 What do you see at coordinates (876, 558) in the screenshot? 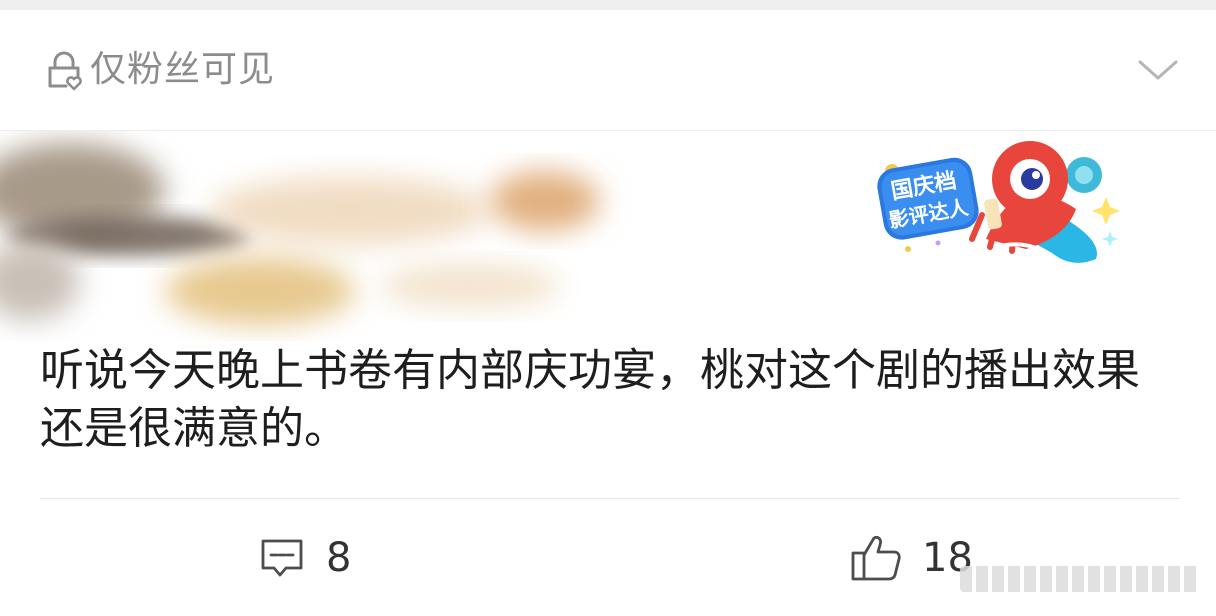
I see `thumbs-up-icon` at bounding box center [876, 558].